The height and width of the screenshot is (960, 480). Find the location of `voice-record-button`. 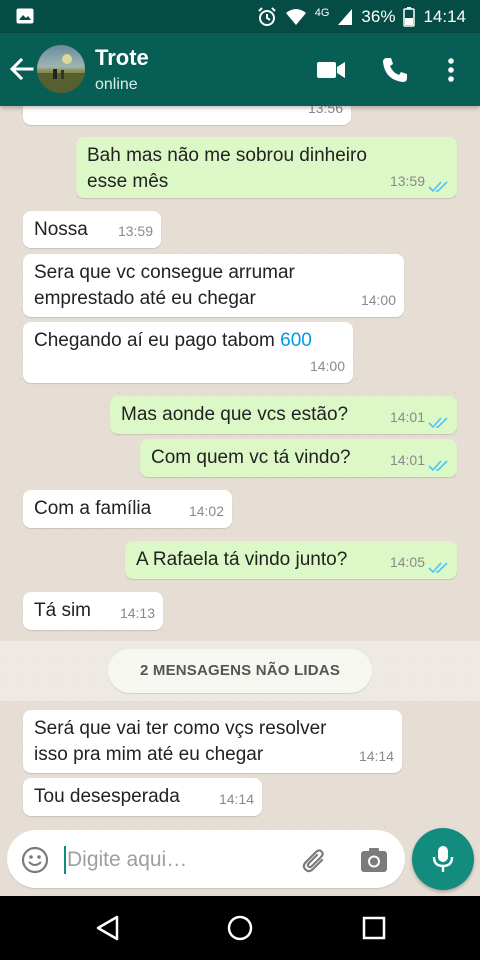

voice-record-button is located at coordinates (443, 859).